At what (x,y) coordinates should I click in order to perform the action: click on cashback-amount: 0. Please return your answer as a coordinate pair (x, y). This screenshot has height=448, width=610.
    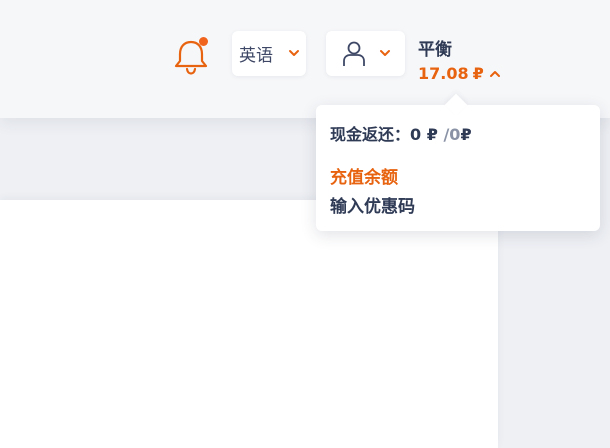
    Looking at the image, I should click on (416, 134).